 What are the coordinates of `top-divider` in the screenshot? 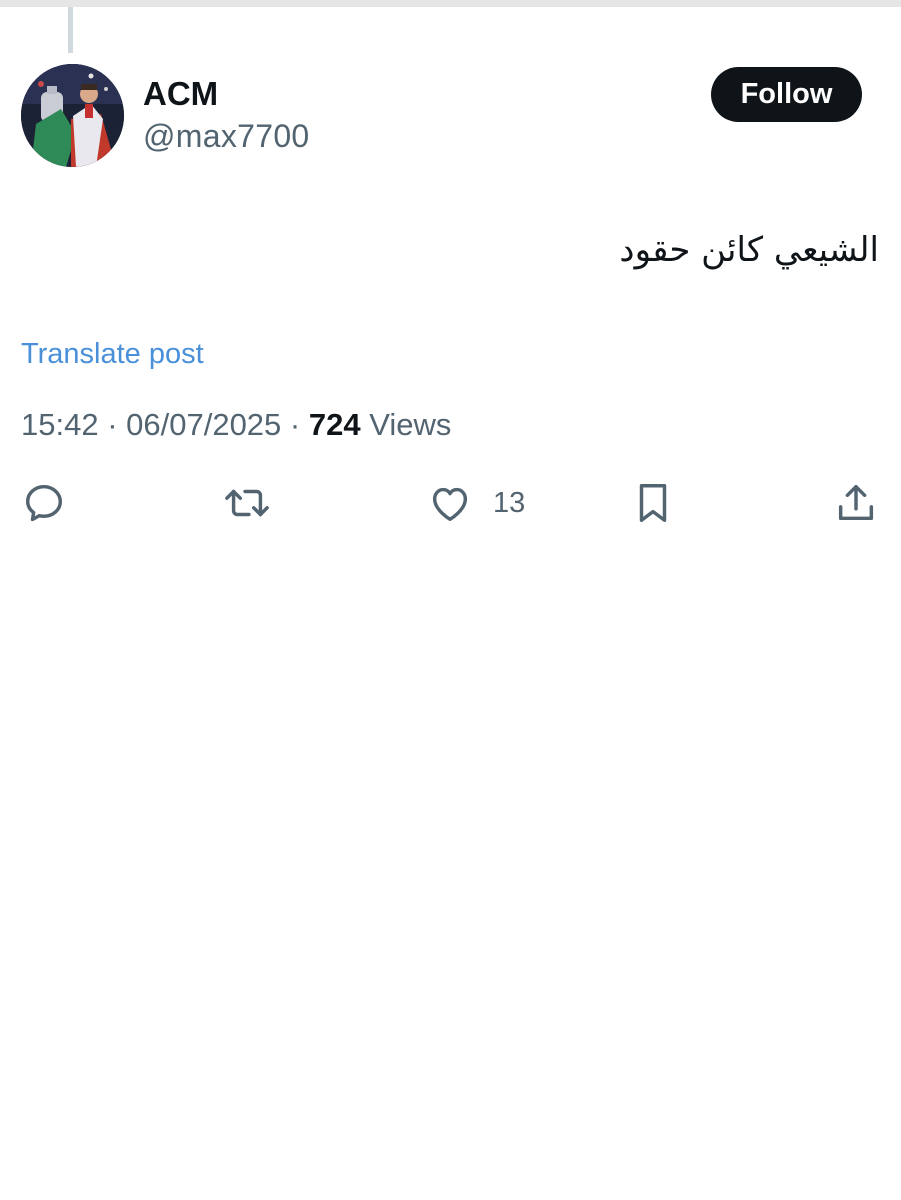 It's located at (450, 3).